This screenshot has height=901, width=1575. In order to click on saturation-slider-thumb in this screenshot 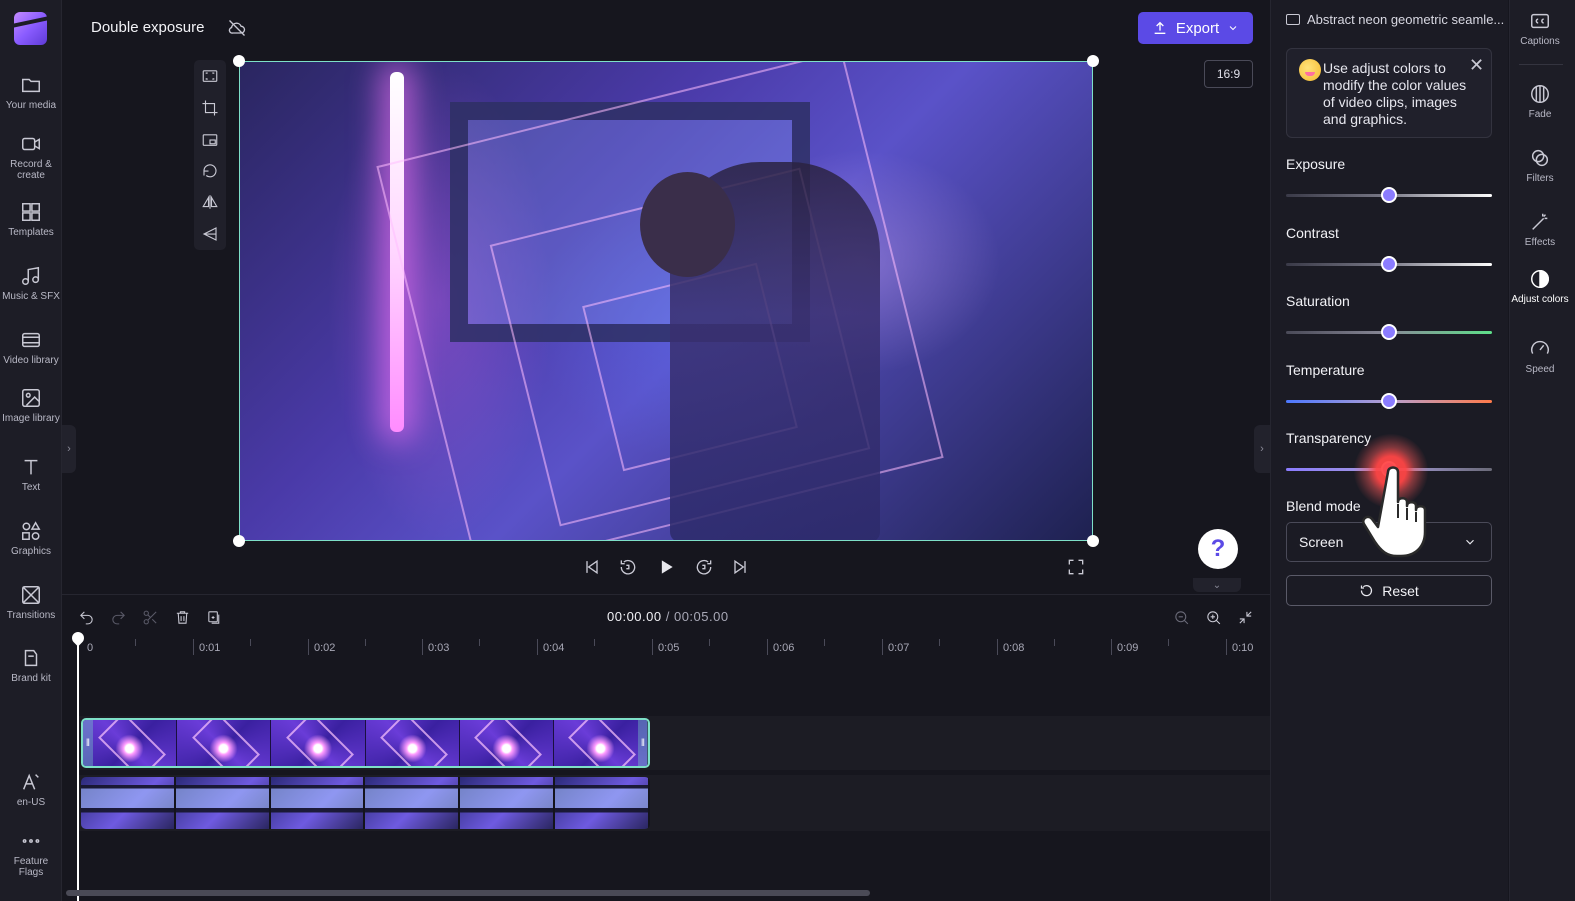, I will do `click(1389, 332)`.